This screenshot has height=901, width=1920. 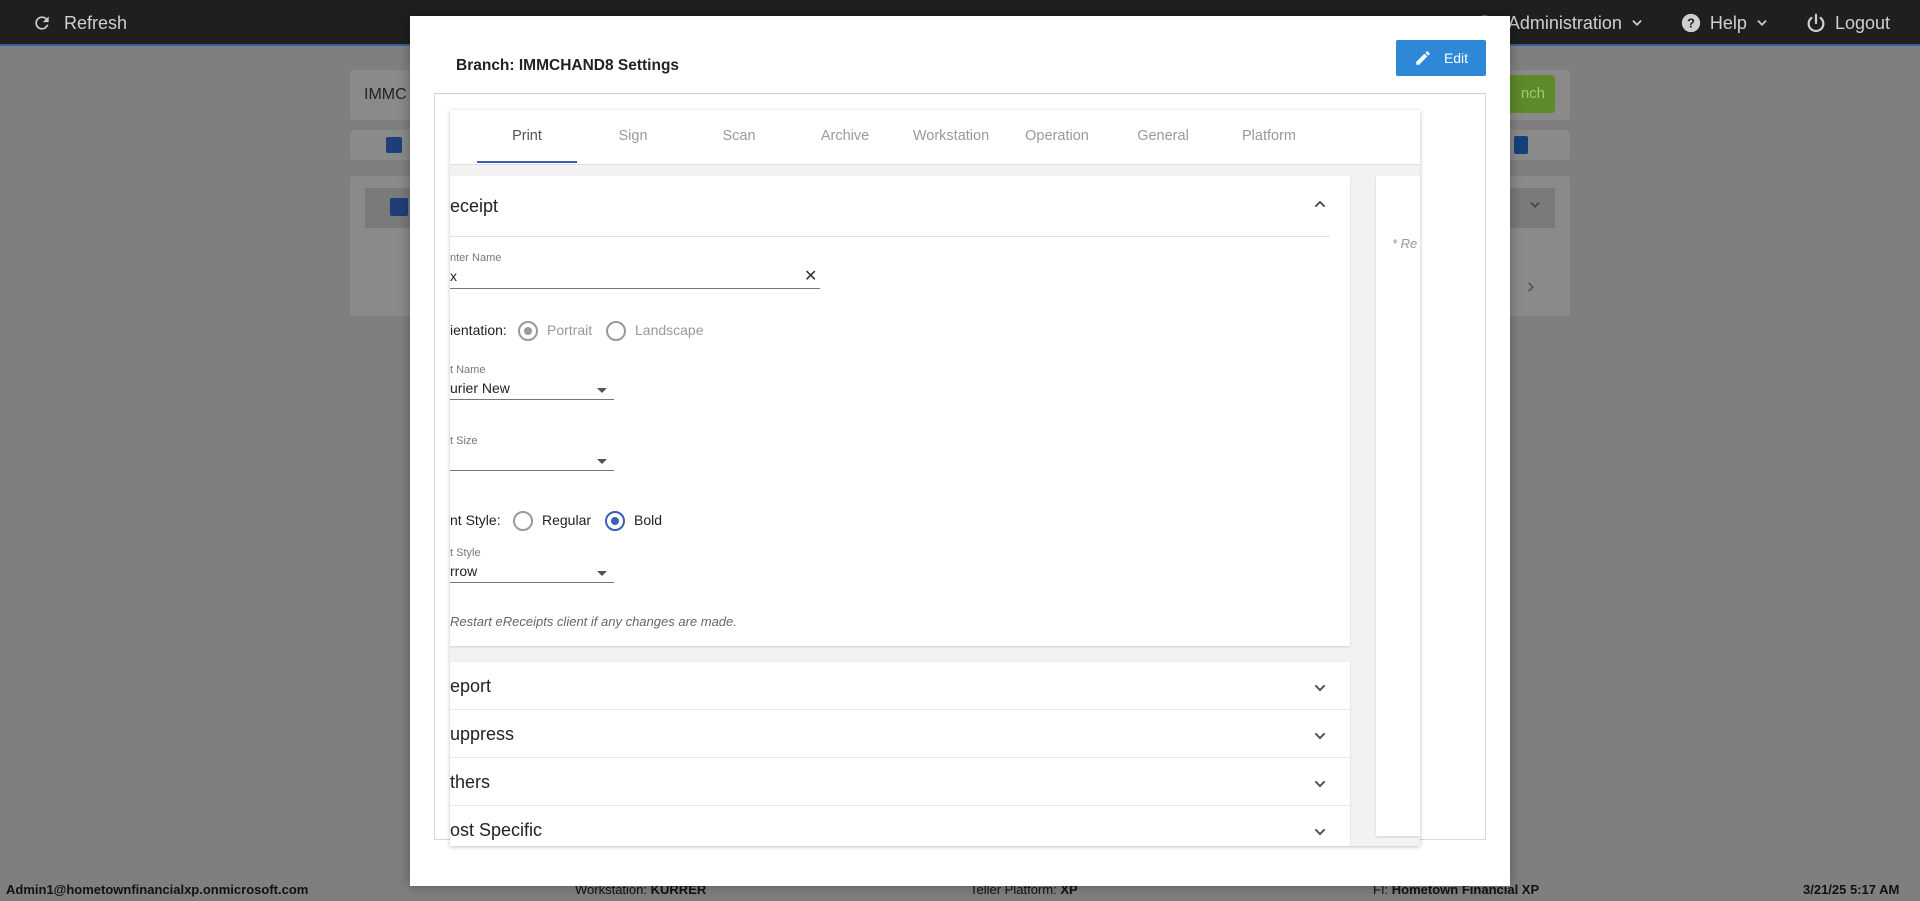 I want to click on clear-icon: ✕, so click(x=810, y=276).